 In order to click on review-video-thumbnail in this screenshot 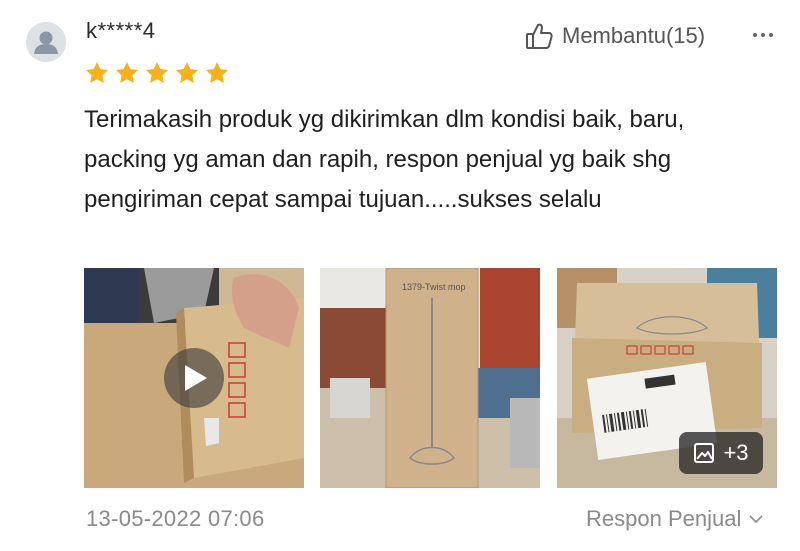, I will do `click(194, 378)`.